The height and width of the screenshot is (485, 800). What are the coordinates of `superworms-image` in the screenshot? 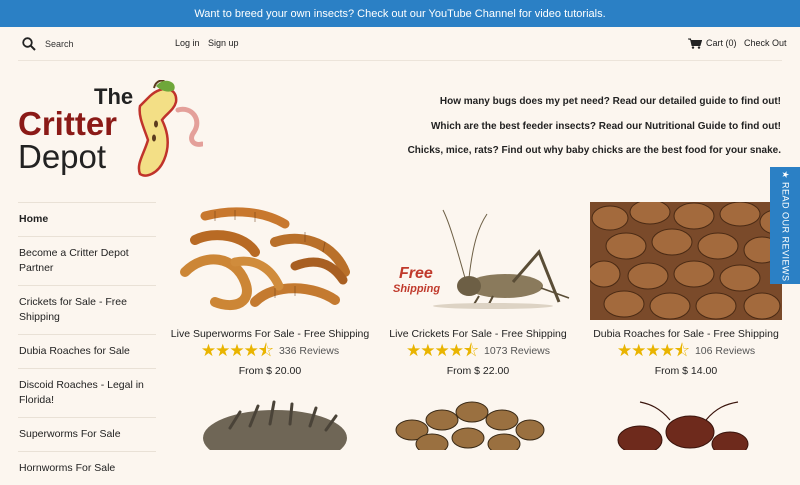 It's located at (270, 261).